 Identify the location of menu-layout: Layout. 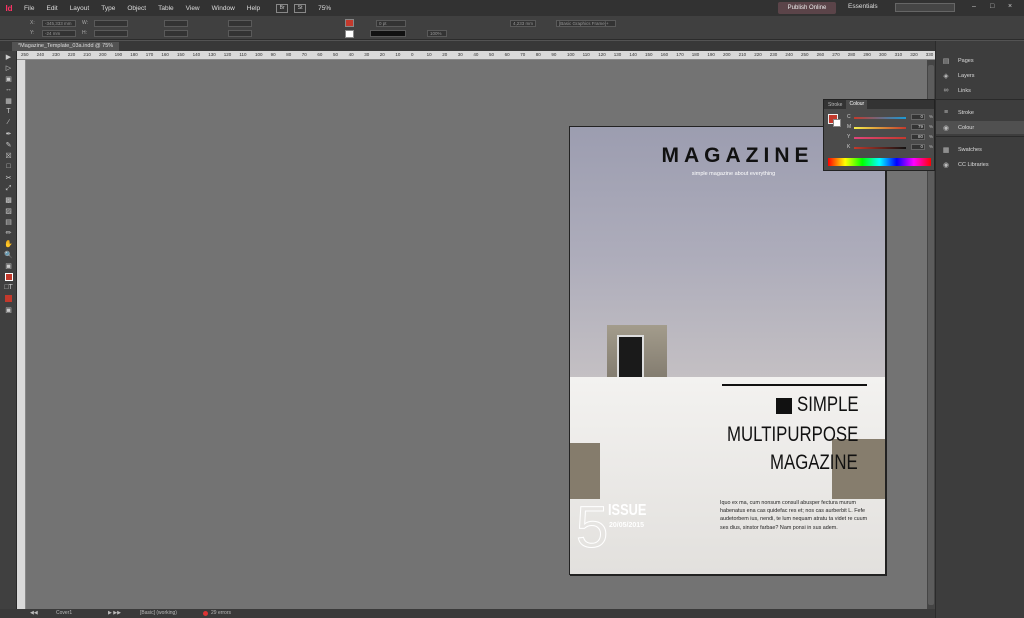
(80, 8).